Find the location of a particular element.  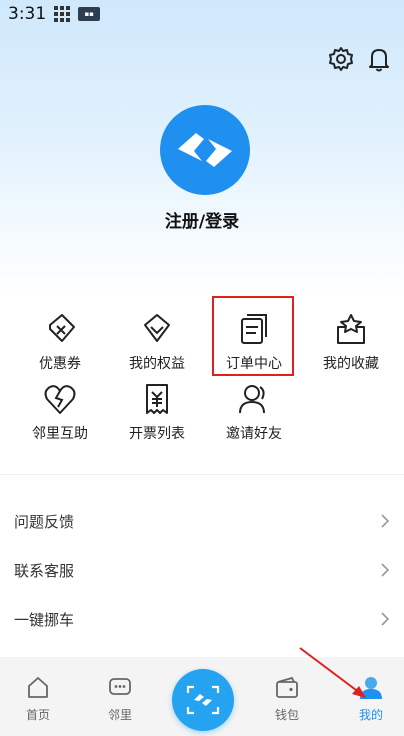

orders-highlight-box is located at coordinates (253, 336).